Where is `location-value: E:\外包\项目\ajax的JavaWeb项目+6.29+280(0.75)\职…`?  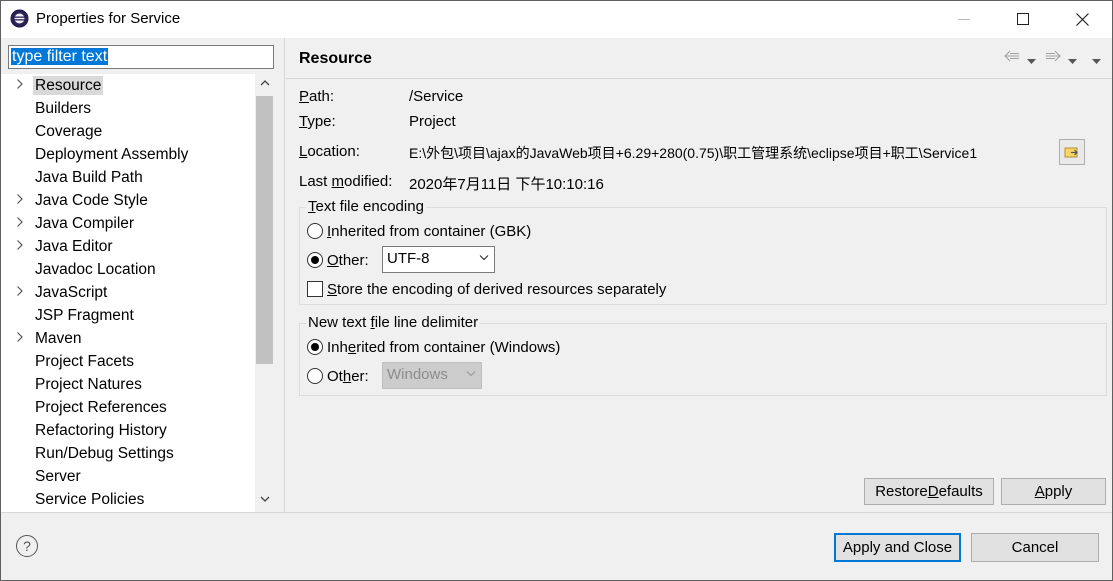
location-value: E:\外包\项目\ajax的JavaWeb项目+6.29+280(0.75)\职… is located at coordinates (693, 153).